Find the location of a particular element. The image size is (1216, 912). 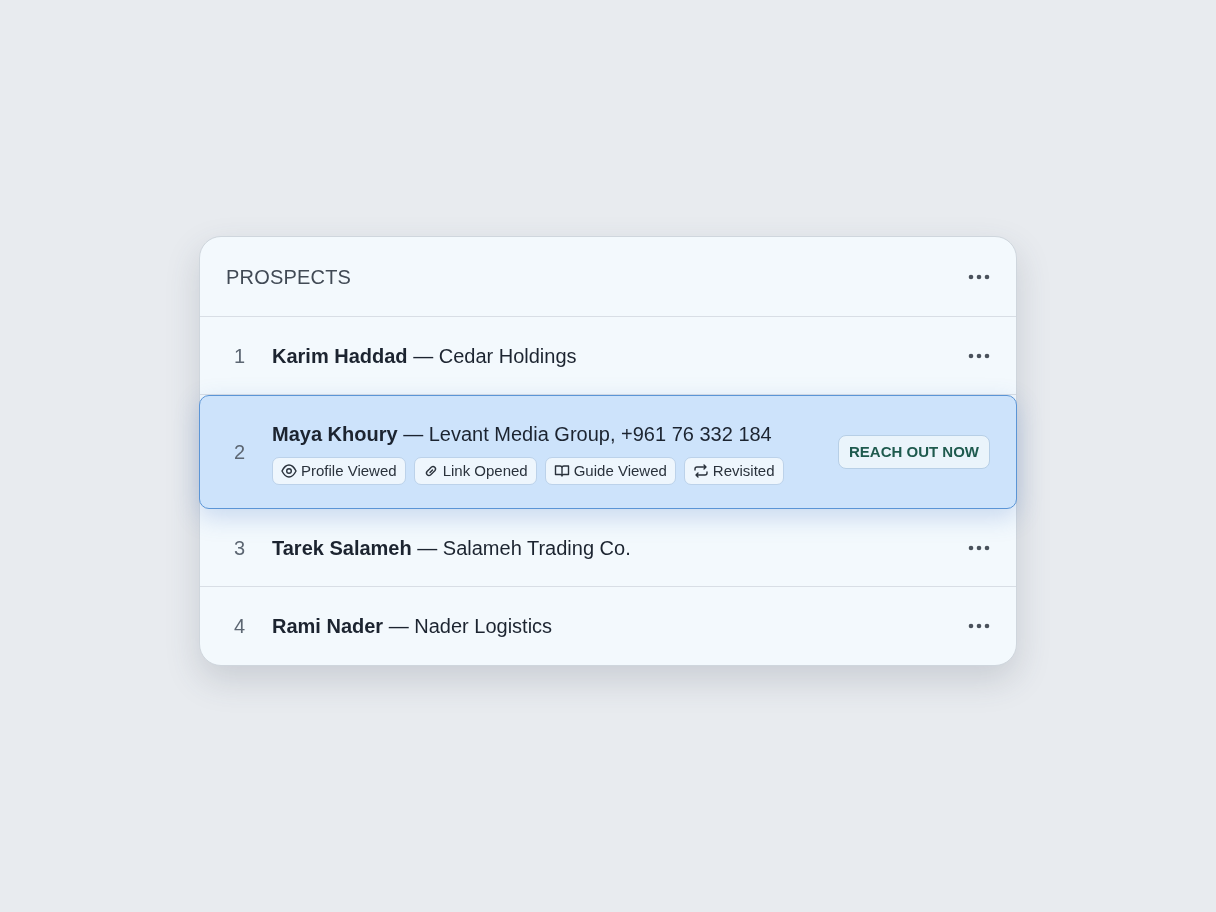

row-number: 4 is located at coordinates (240, 626).